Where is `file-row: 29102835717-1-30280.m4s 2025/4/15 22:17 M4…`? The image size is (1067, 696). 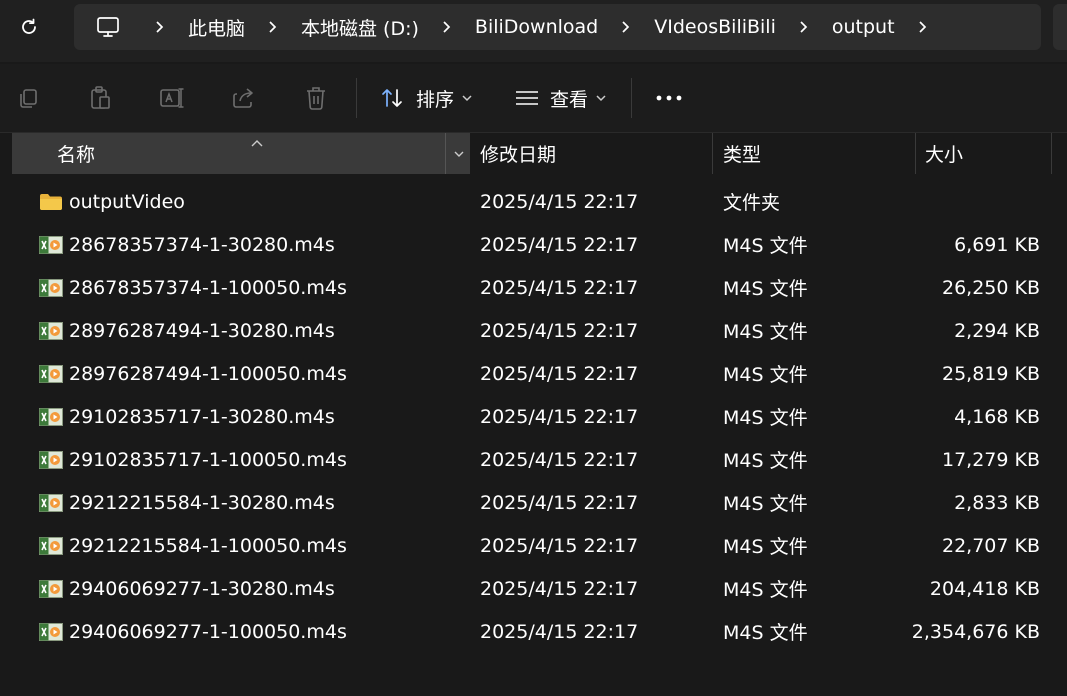
file-row: 29102835717-1-30280.m4s 2025/4/15 22:17 M4… is located at coordinates (533, 416).